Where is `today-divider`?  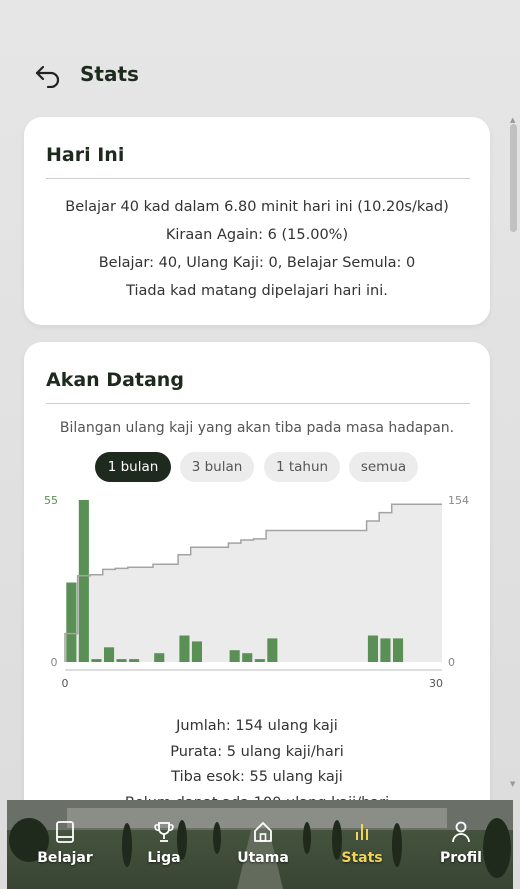
today-divider is located at coordinates (258, 178).